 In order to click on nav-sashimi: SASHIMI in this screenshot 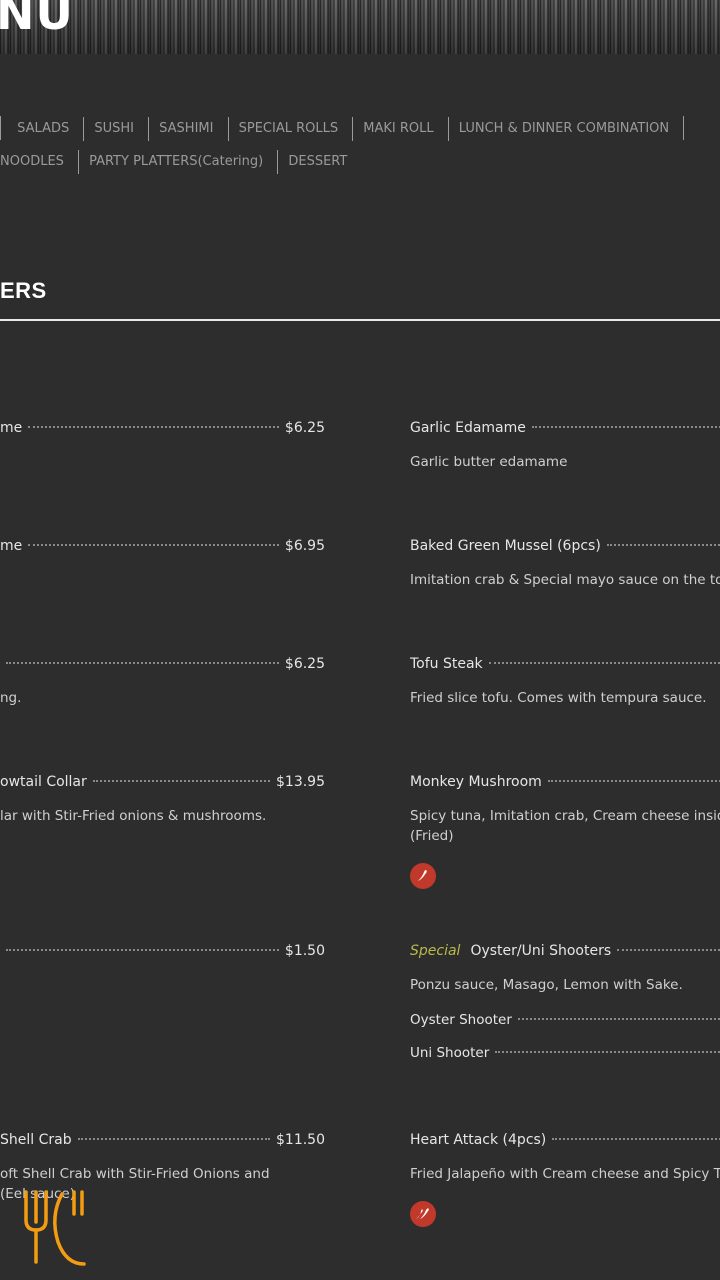, I will do `click(185, 128)`.